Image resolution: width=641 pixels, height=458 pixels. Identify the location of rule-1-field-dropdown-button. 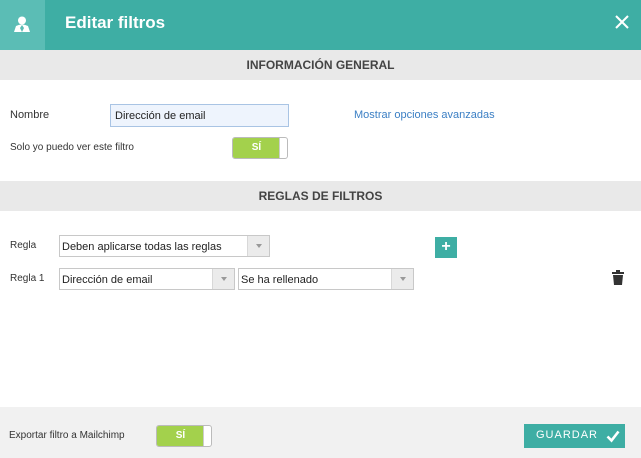
(223, 279).